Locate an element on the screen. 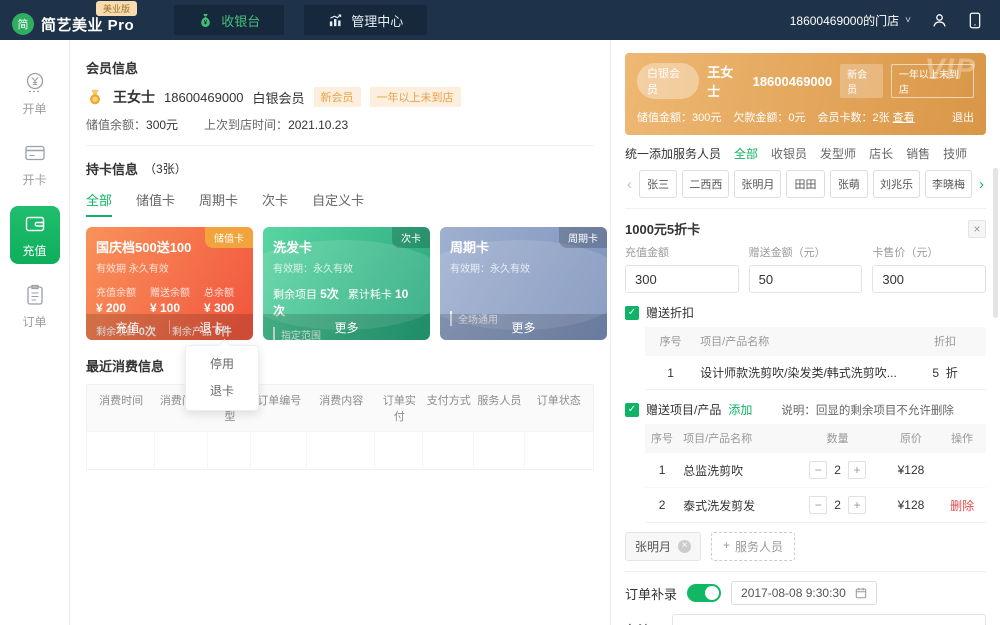 The image size is (1000, 625). left-sidebar: 开单 开卡 充值 订单 is located at coordinates (35, 332).